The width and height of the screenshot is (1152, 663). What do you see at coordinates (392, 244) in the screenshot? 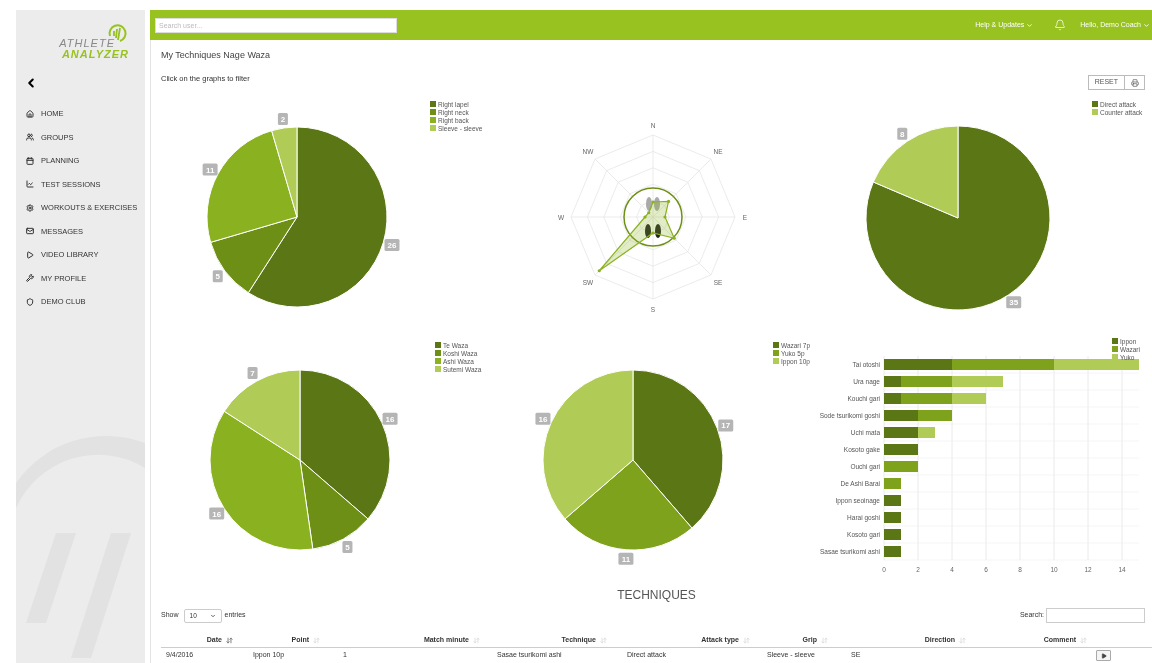
I see `data-label: 26` at bounding box center [392, 244].